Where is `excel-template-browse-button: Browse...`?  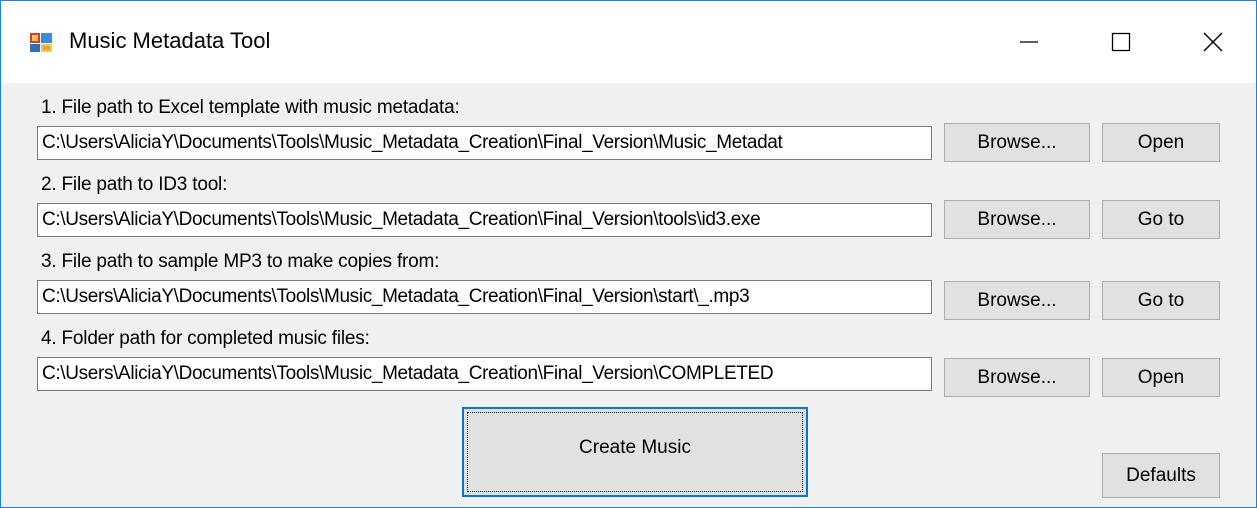 excel-template-browse-button: Browse... is located at coordinates (1017, 142).